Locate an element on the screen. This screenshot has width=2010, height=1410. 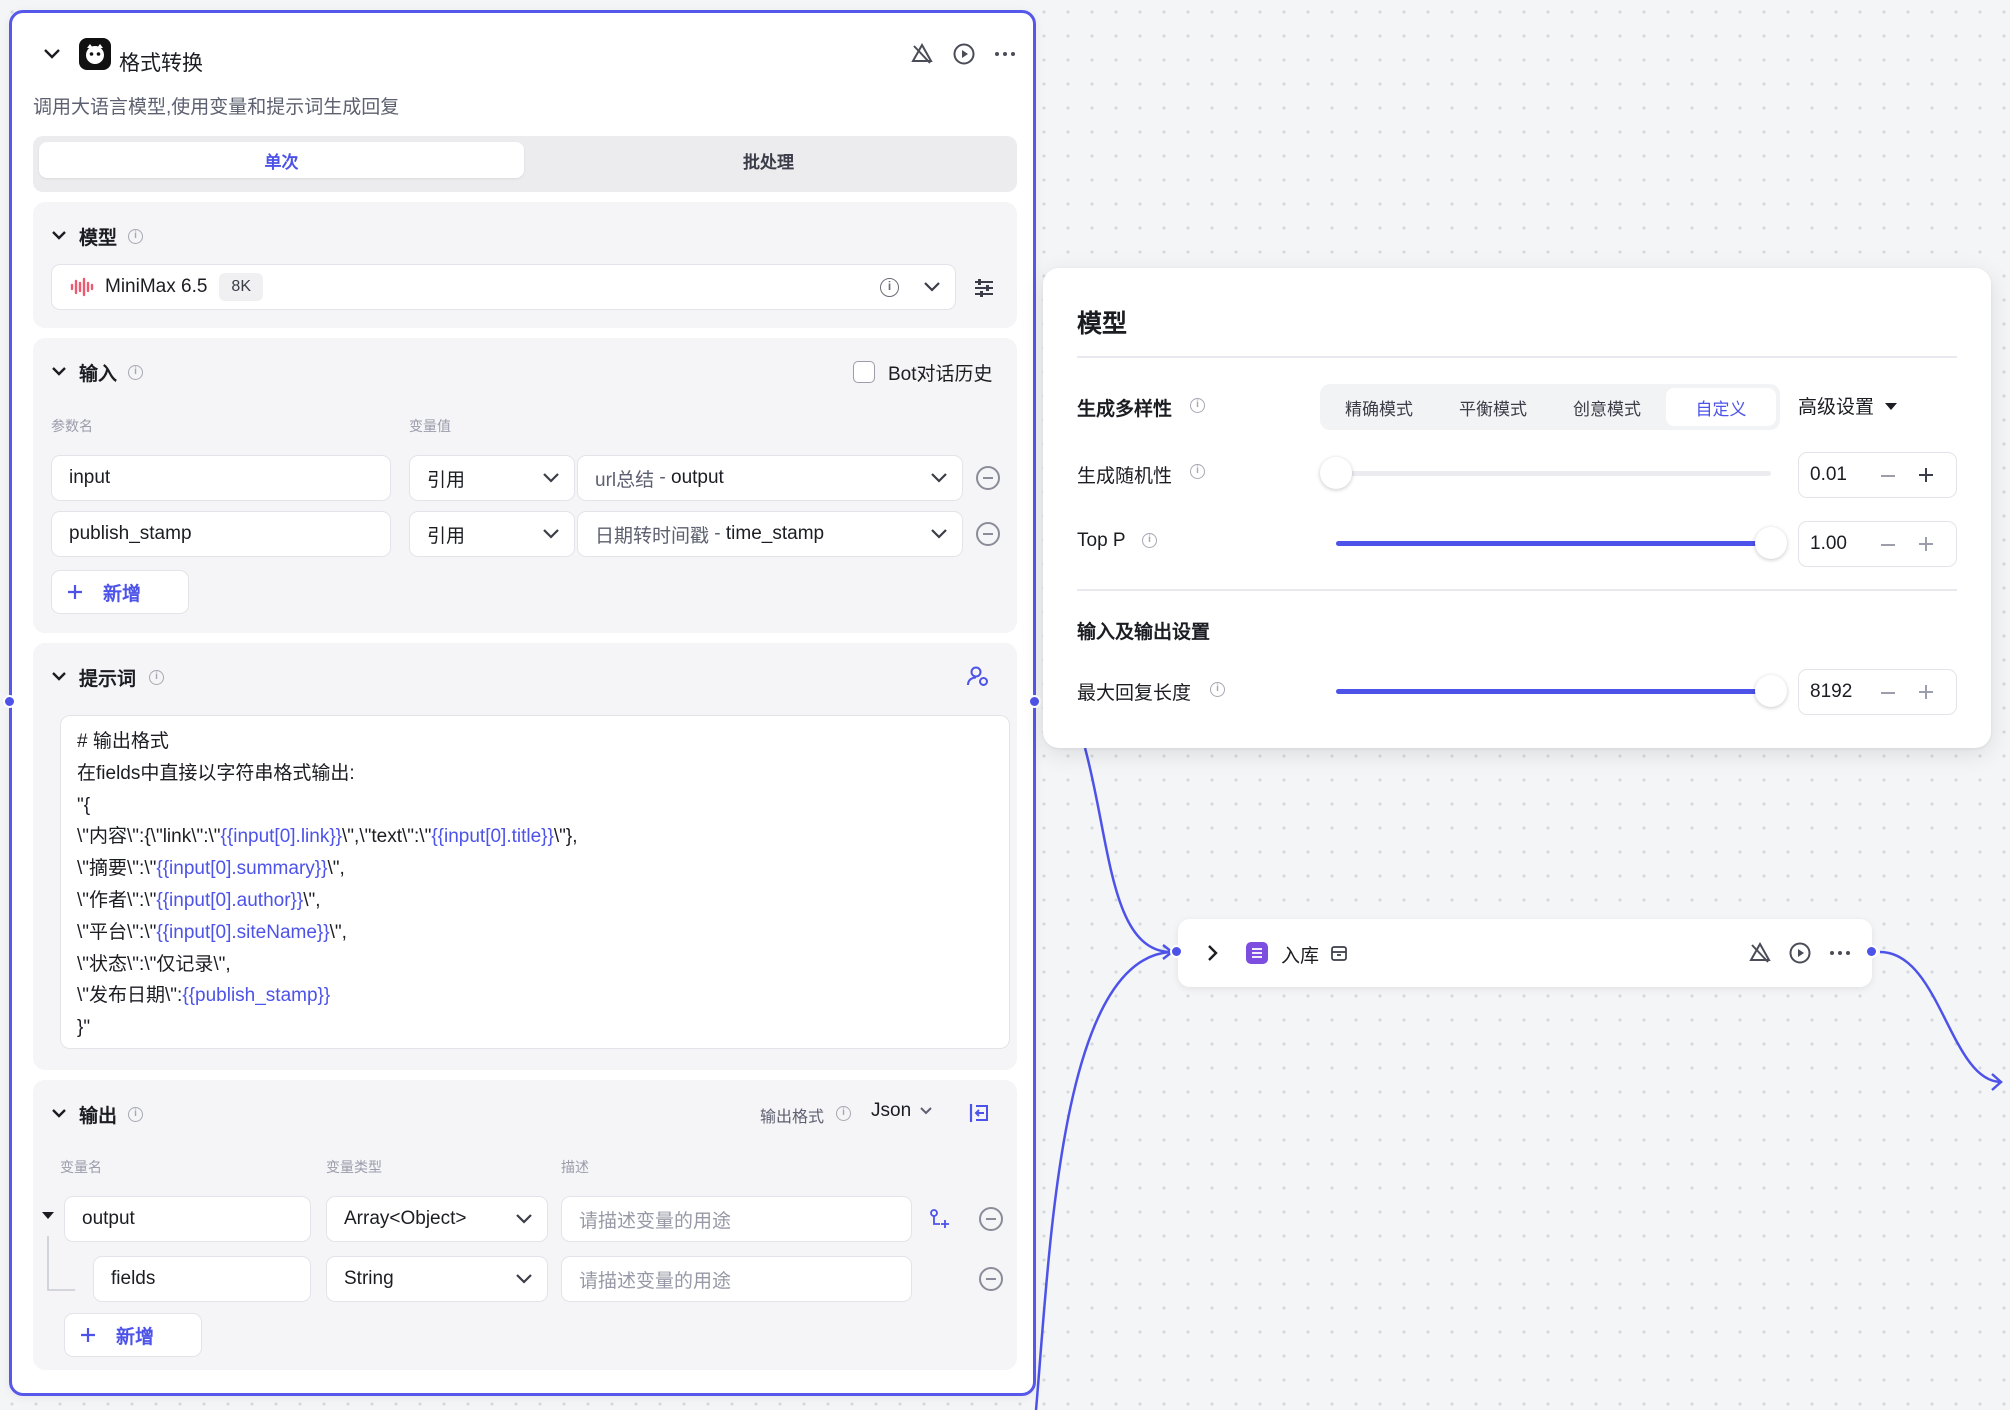
output-section-title: 输出 is located at coordinates (98, 1116).